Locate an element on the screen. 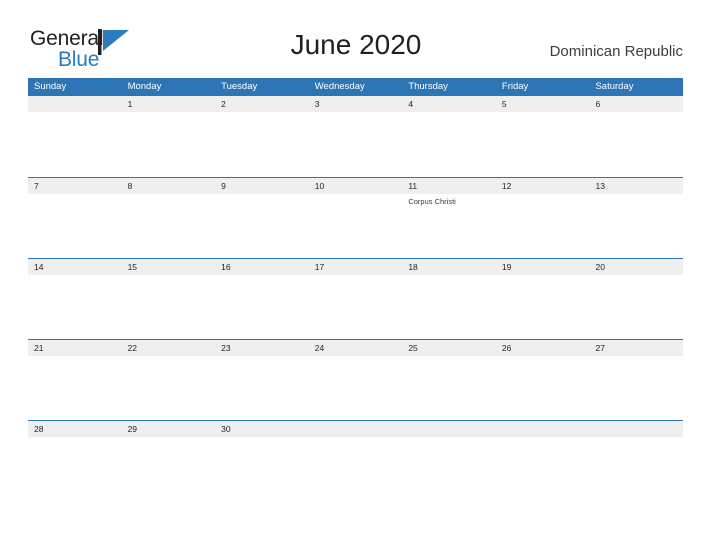  day-cell-20: 20 is located at coordinates (636, 299).